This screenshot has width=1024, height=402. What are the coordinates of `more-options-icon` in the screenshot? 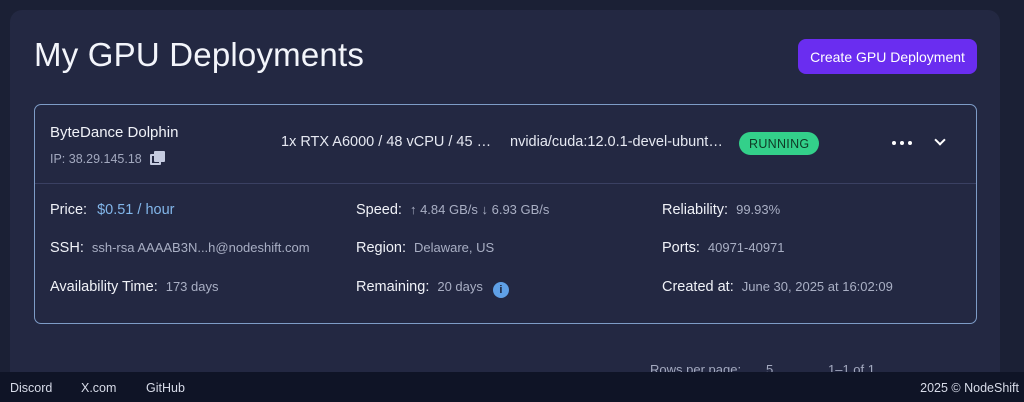 It's located at (902, 143).